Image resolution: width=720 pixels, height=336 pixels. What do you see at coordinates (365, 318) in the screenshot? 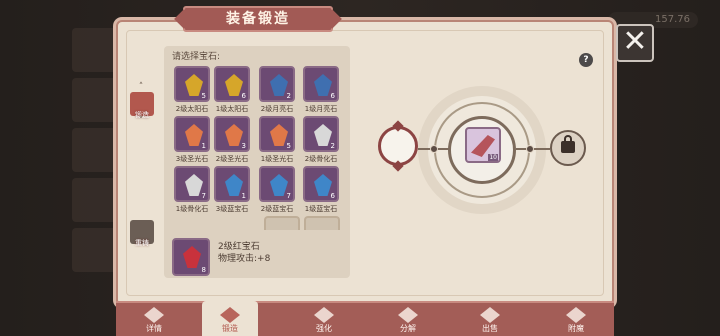
I see `bottom-tab-bar` at bounding box center [365, 318].